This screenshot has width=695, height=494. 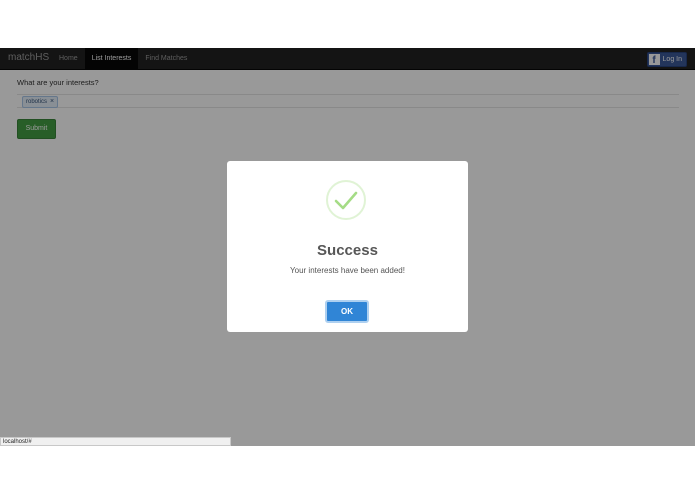 What do you see at coordinates (115, 441) in the screenshot?
I see `status-bar-url: localhost/#` at bounding box center [115, 441].